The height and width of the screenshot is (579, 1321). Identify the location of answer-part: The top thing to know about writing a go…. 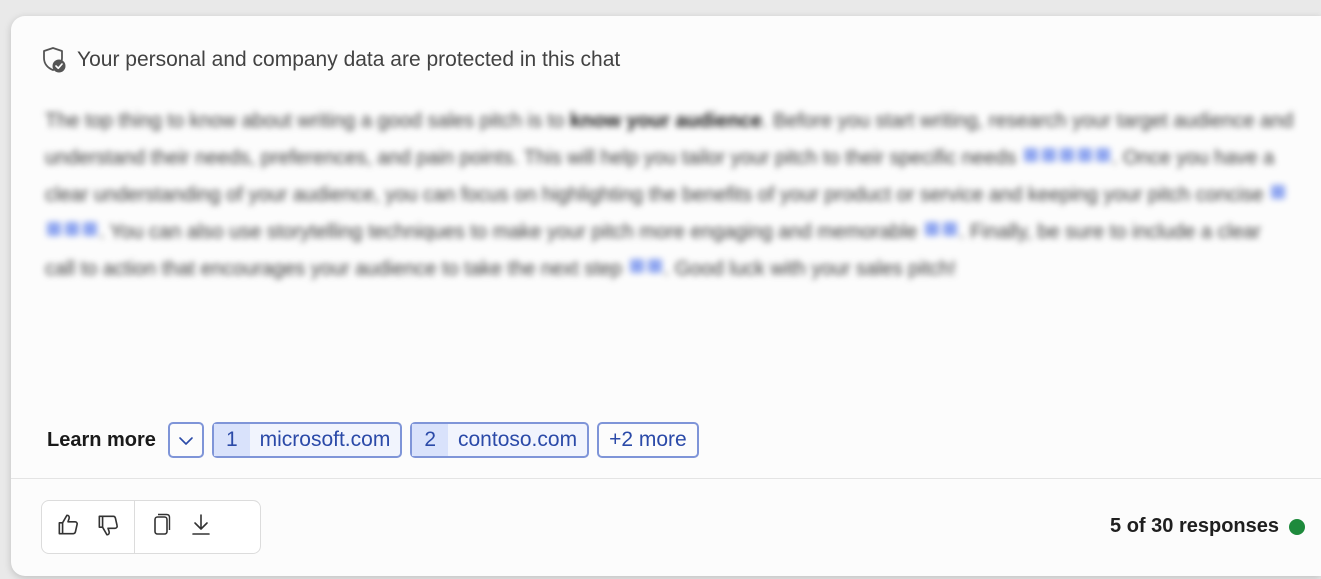
(305, 121).